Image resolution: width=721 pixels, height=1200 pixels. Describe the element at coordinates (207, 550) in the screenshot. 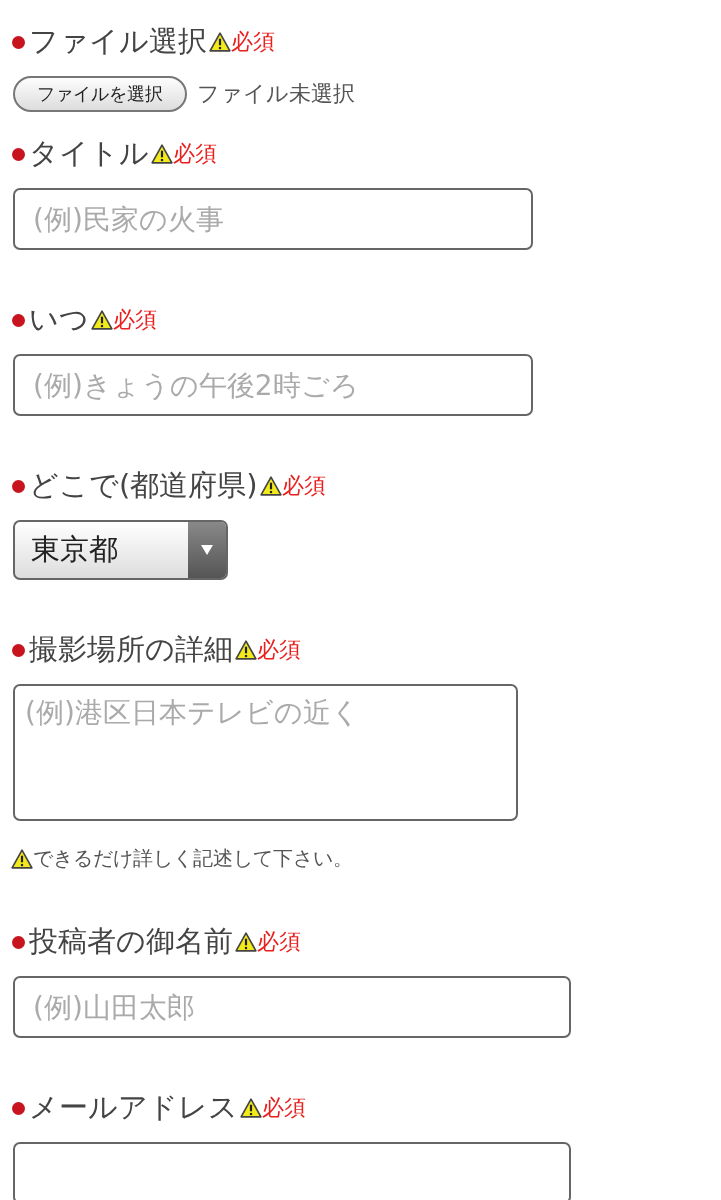

I see `dropdown-arrow-icon` at that location.